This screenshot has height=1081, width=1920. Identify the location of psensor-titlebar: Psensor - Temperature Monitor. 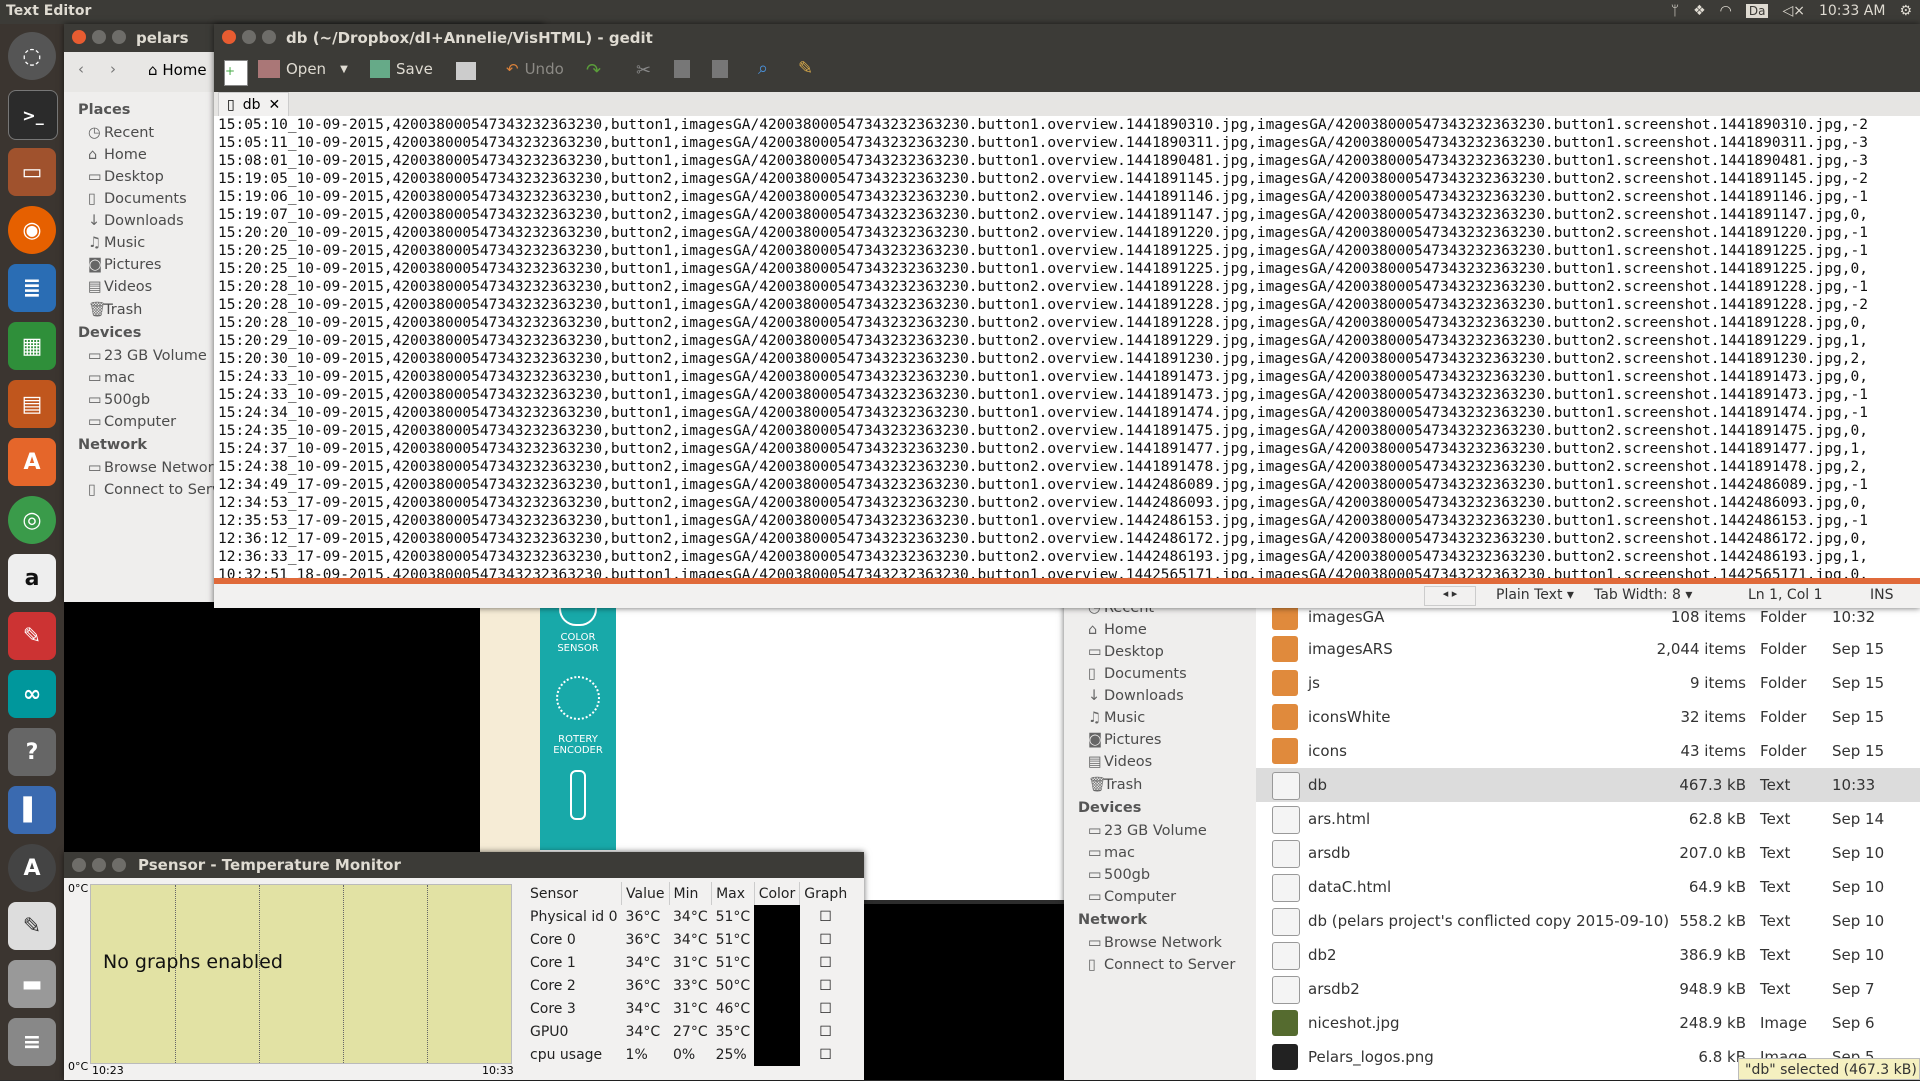
(464, 865).